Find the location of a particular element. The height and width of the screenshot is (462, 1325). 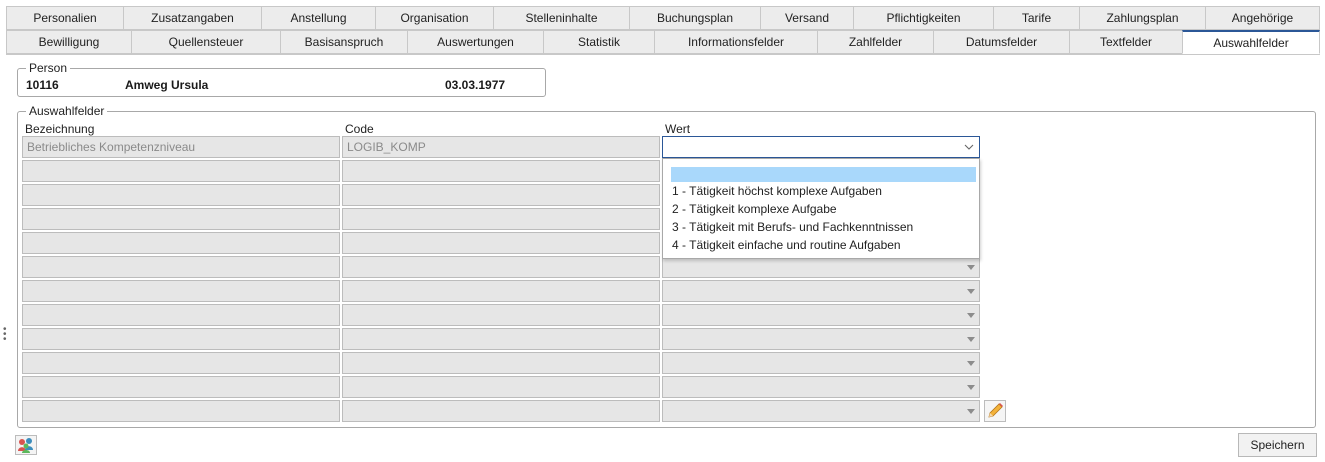

person-legend: Person is located at coordinates (48, 68).